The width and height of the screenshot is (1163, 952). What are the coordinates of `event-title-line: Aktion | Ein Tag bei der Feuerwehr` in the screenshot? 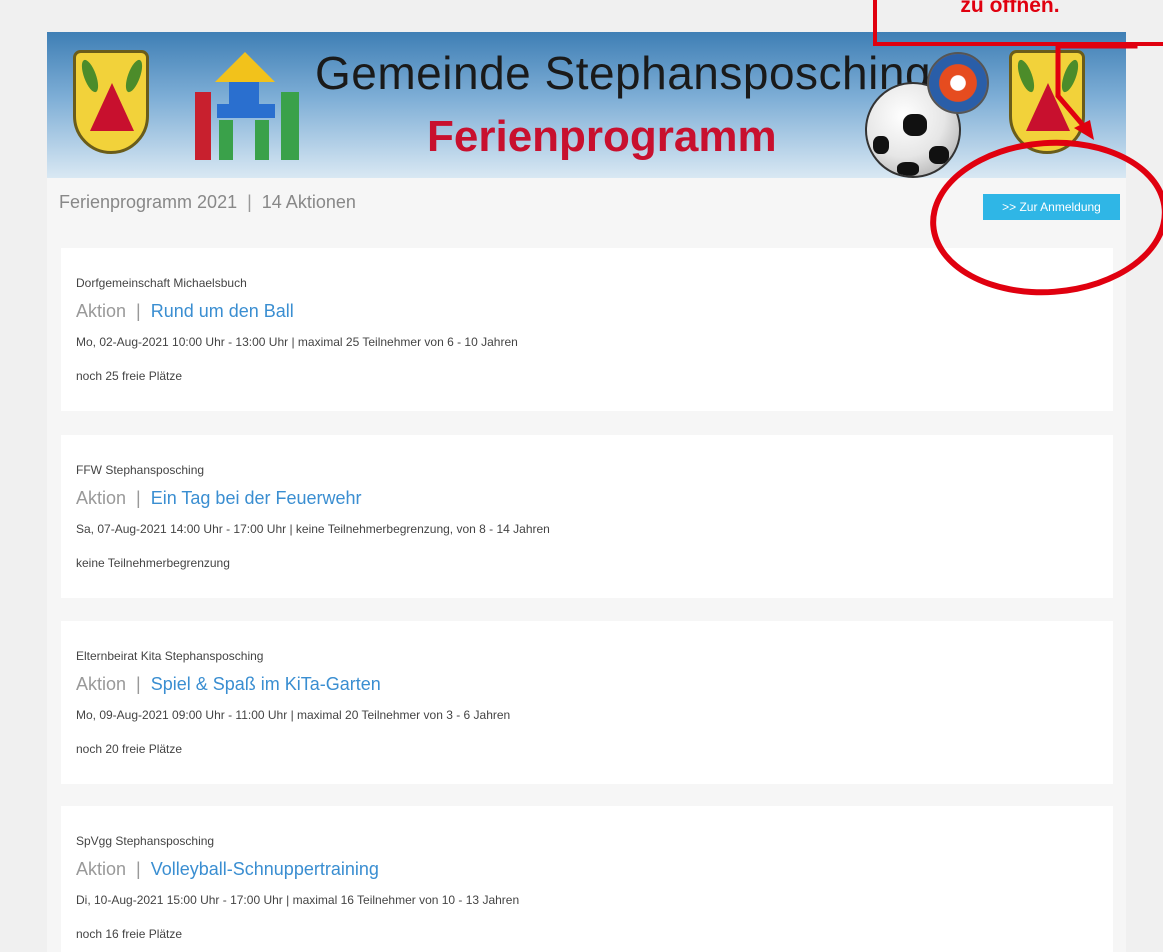 It's located at (587, 498).